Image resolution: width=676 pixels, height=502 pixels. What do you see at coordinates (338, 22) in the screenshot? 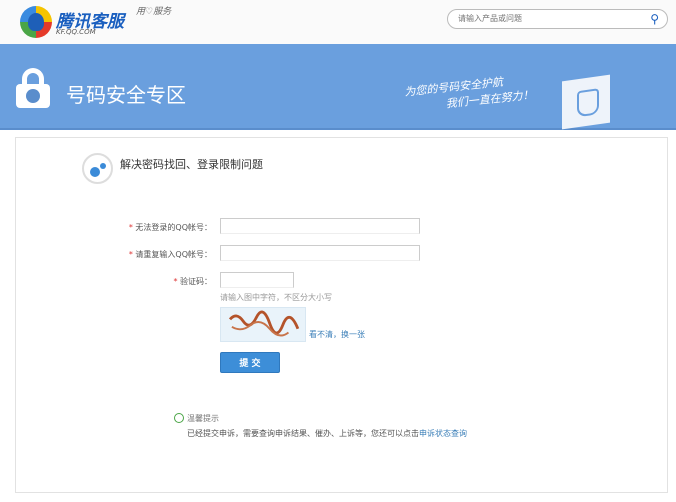
I see `header: 腾讯客服 KF.QQ.COM 用♡服务 ⚲` at bounding box center [338, 22].